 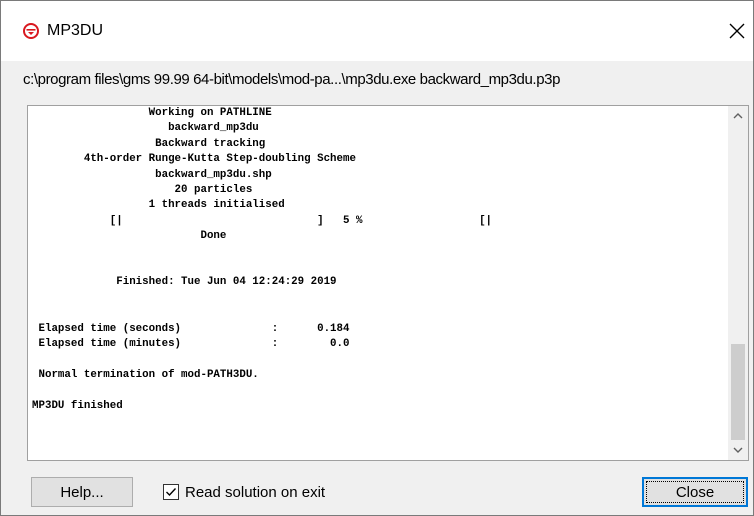 What do you see at coordinates (377, 31) in the screenshot?
I see `title-bar: MP3DU` at bounding box center [377, 31].